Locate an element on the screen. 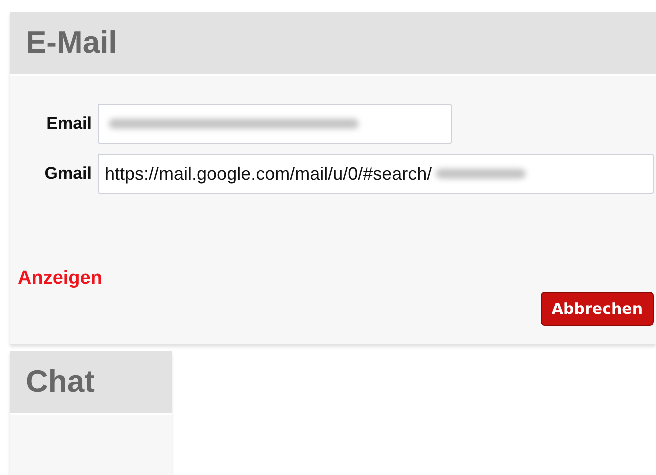 Image resolution: width=656 pixels, height=475 pixels. show-link: Anzeigen is located at coordinates (60, 279).